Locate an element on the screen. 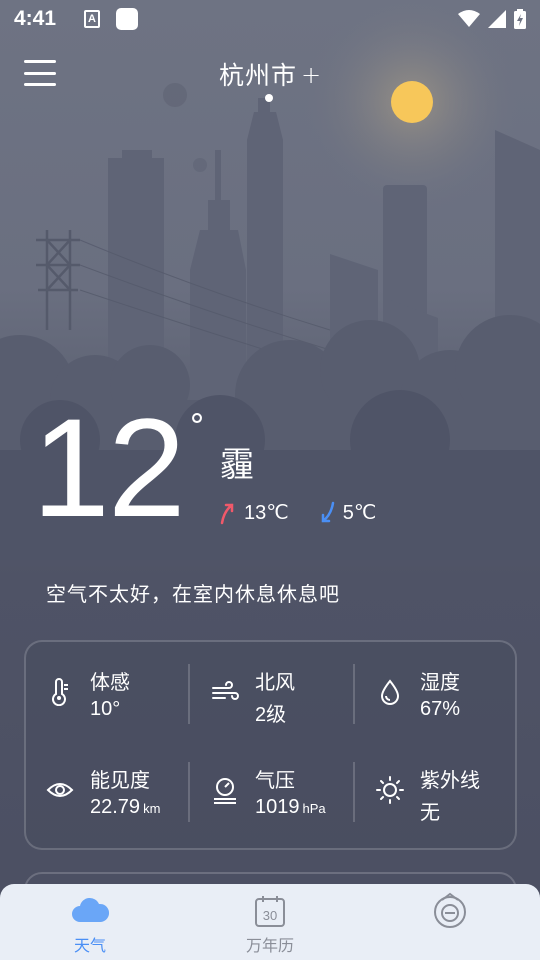 The image size is (540, 960). notification-app-icon: A is located at coordinates (92, 19).